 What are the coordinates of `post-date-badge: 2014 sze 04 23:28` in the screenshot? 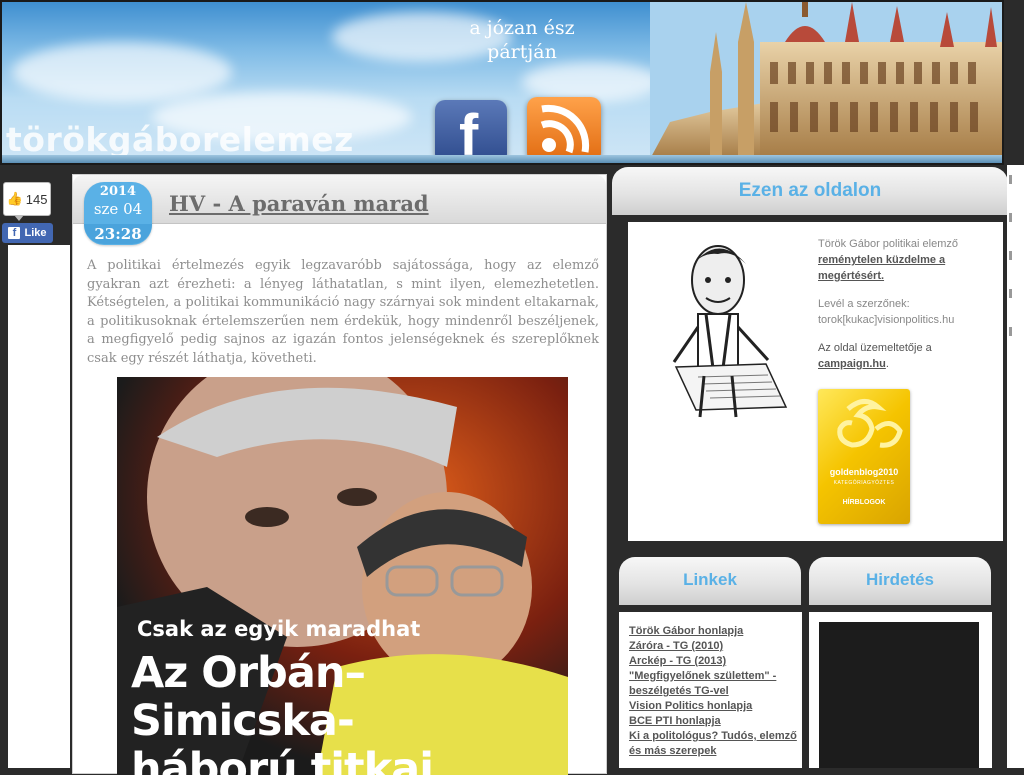 It's located at (118, 213).